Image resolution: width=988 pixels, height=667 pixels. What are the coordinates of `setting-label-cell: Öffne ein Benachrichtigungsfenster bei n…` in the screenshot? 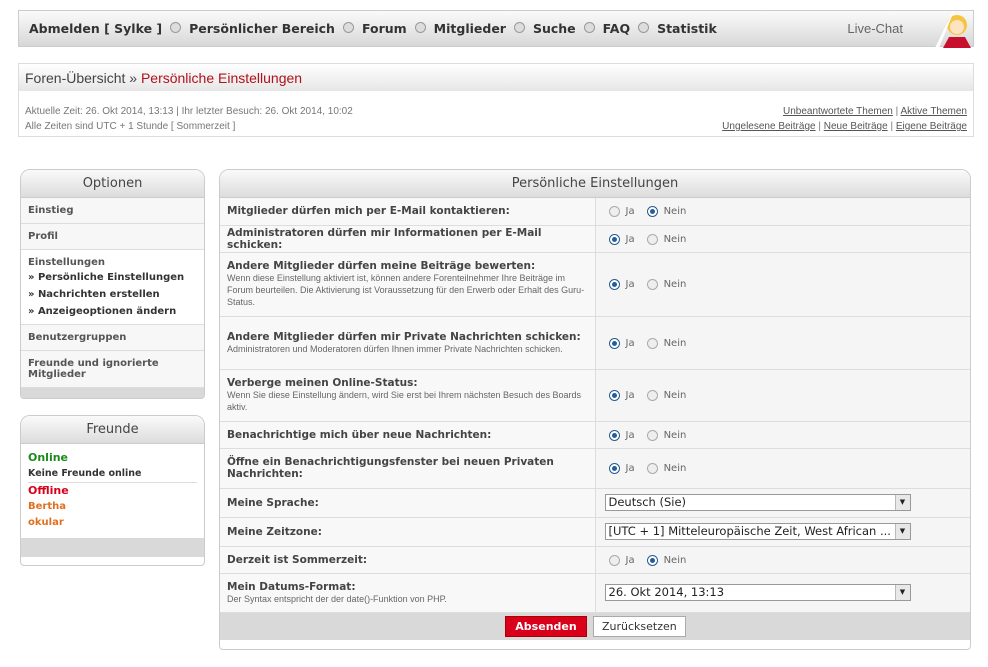 It's located at (408, 468).